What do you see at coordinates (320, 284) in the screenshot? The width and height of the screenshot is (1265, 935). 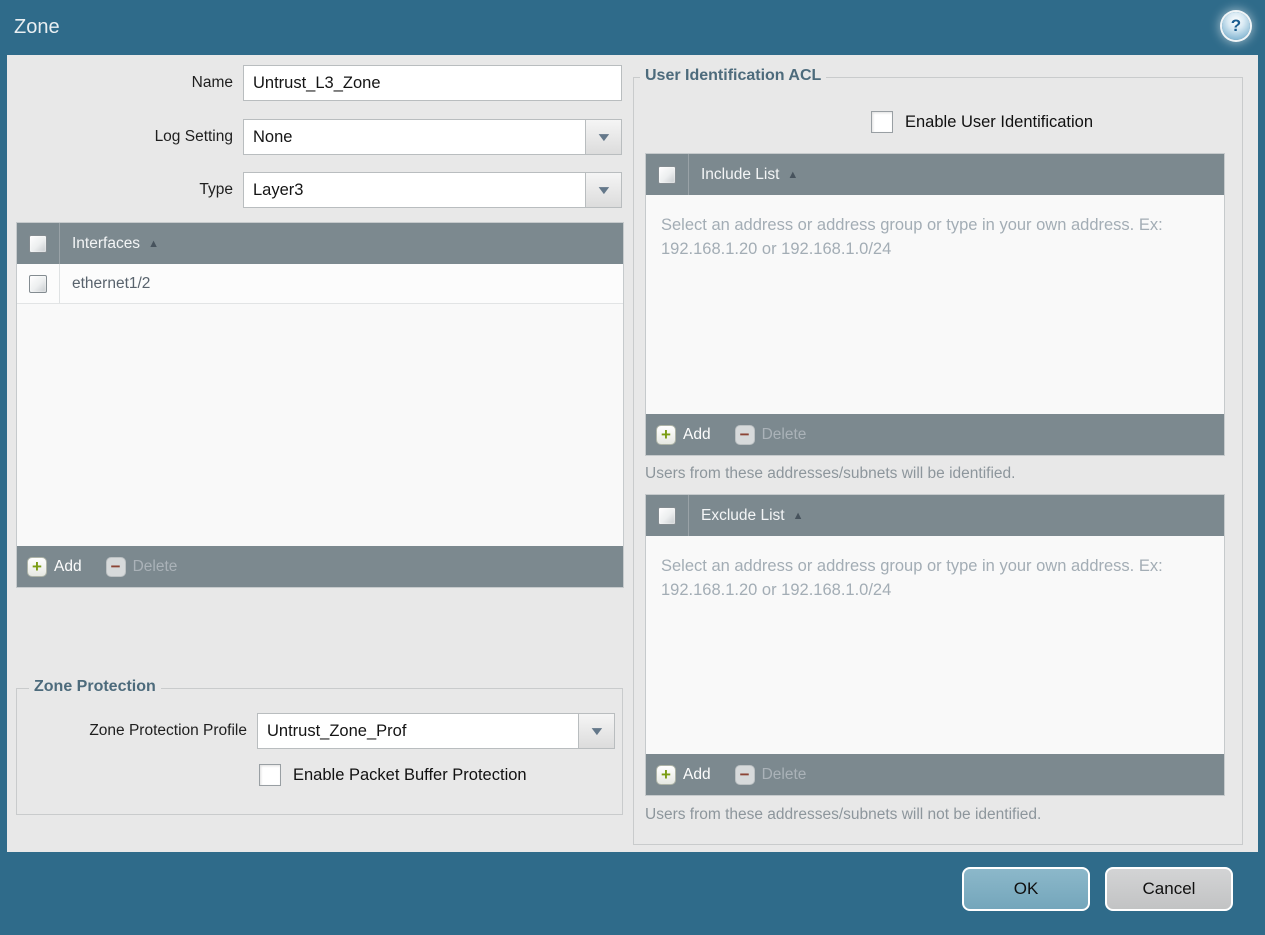 I see `table-row: ethernet1/2` at bounding box center [320, 284].